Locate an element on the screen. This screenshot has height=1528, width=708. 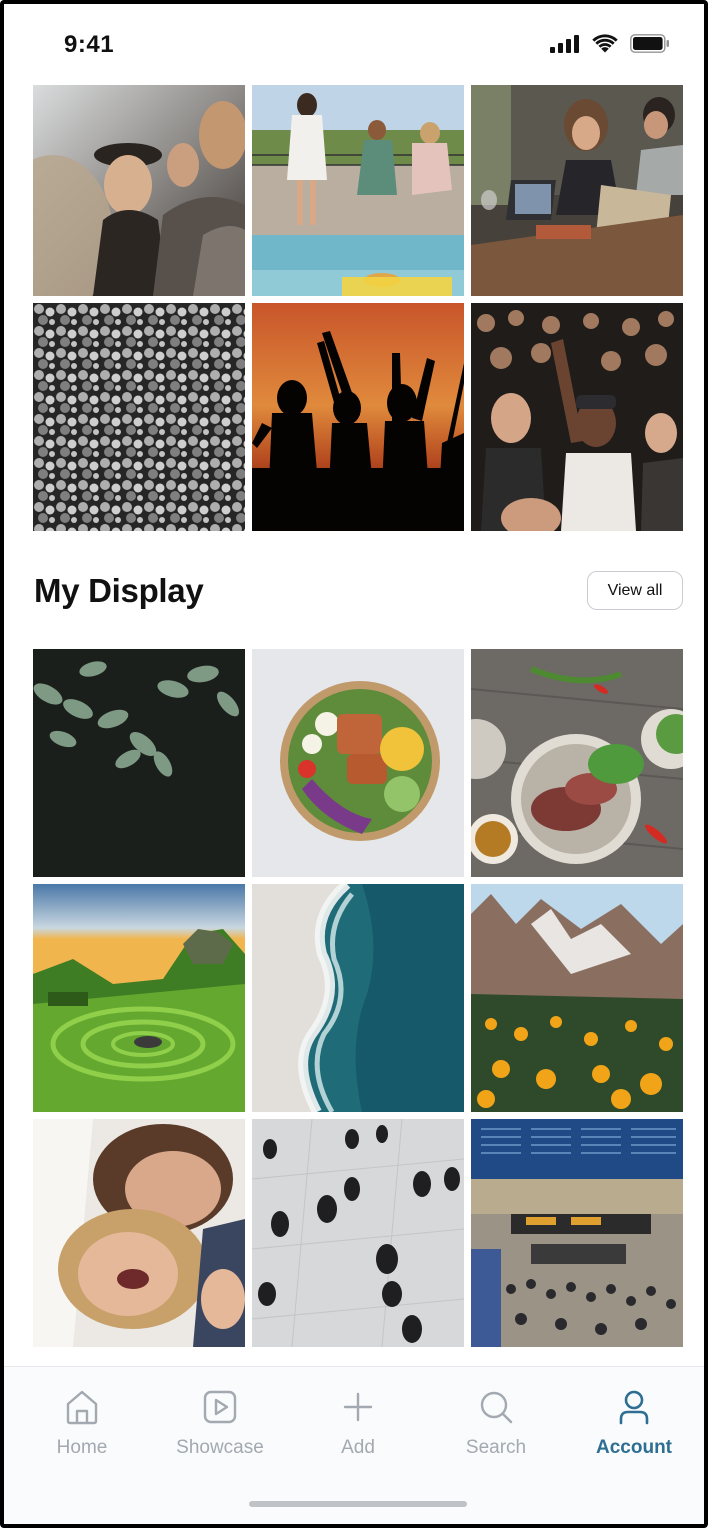
play-square-icon is located at coordinates (220, 1407).